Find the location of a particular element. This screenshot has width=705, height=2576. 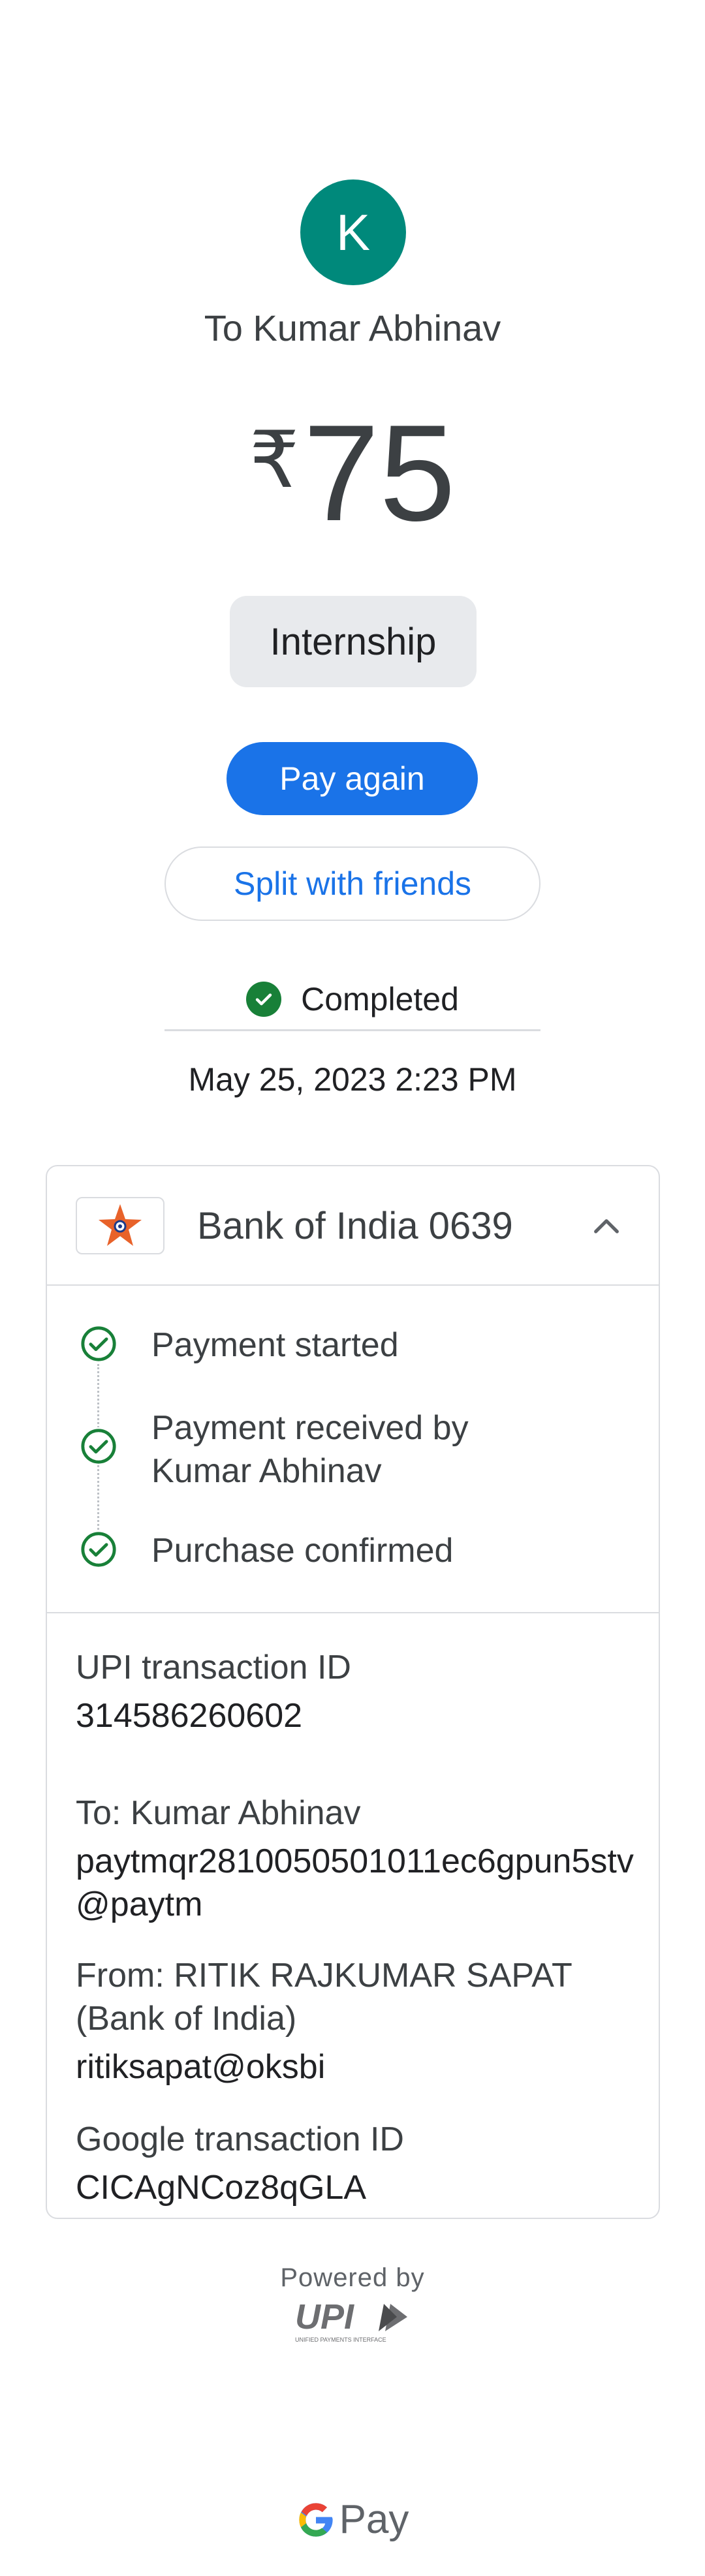

payment-note: Internship is located at coordinates (353, 641).